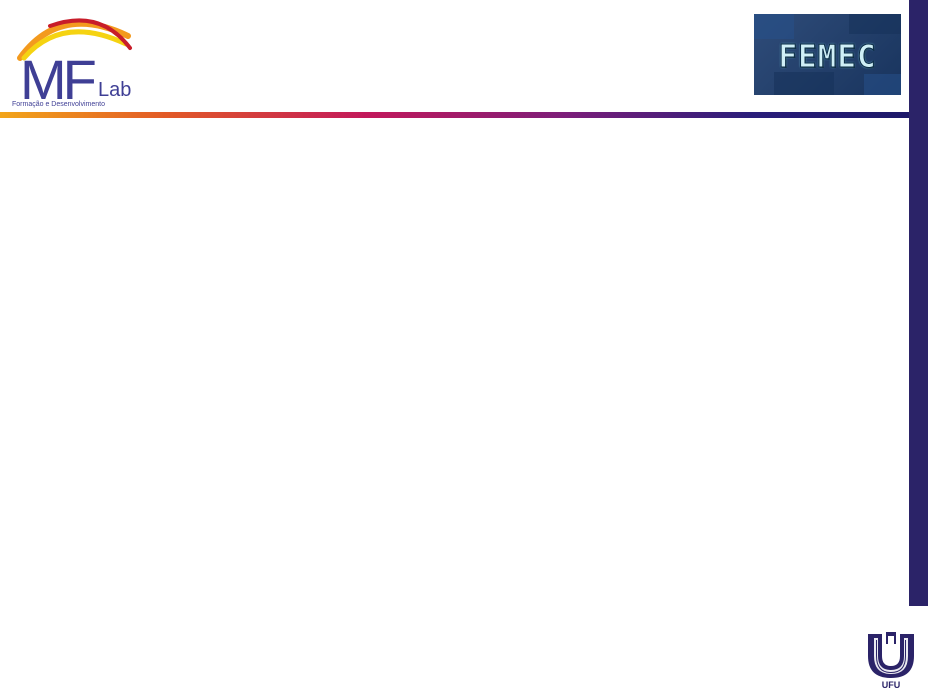 This screenshot has width=928, height=695. What do you see at coordinates (827, 57) in the screenshot?
I see `femec-wordmark: FEMEC` at bounding box center [827, 57].